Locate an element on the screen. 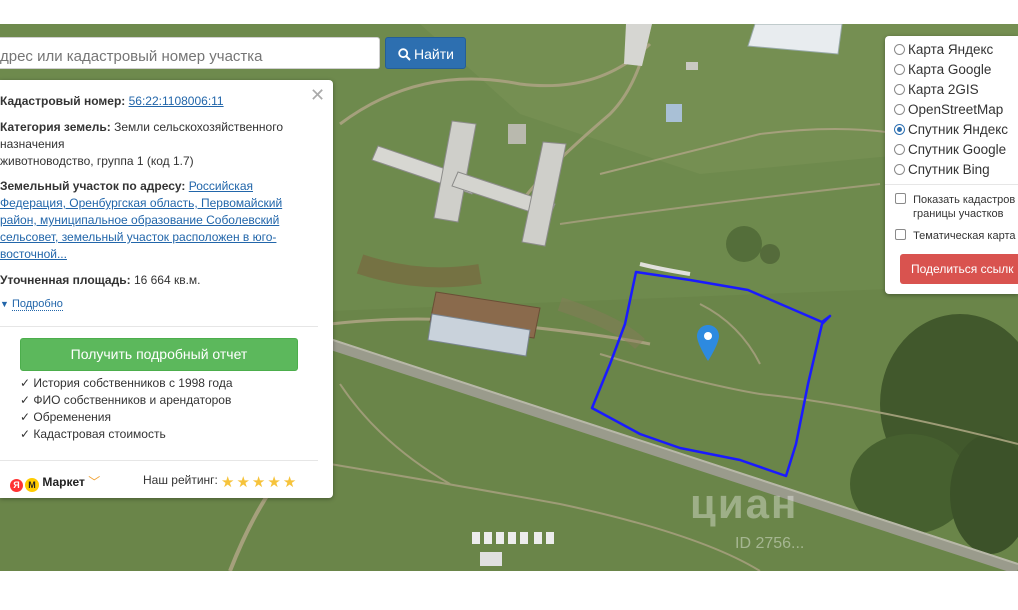 Image resolution: width=1018 pixels, height=610 pixels. yandex-market-badge: ЯM Маркет ﹀ is located at coordinates (55, 482).